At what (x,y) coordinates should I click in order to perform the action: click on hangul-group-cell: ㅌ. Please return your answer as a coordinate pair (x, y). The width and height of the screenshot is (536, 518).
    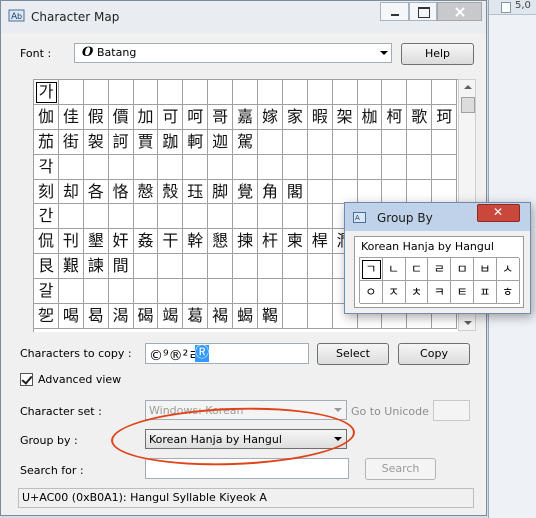
    Looking at the image, I should click on (462, 292).